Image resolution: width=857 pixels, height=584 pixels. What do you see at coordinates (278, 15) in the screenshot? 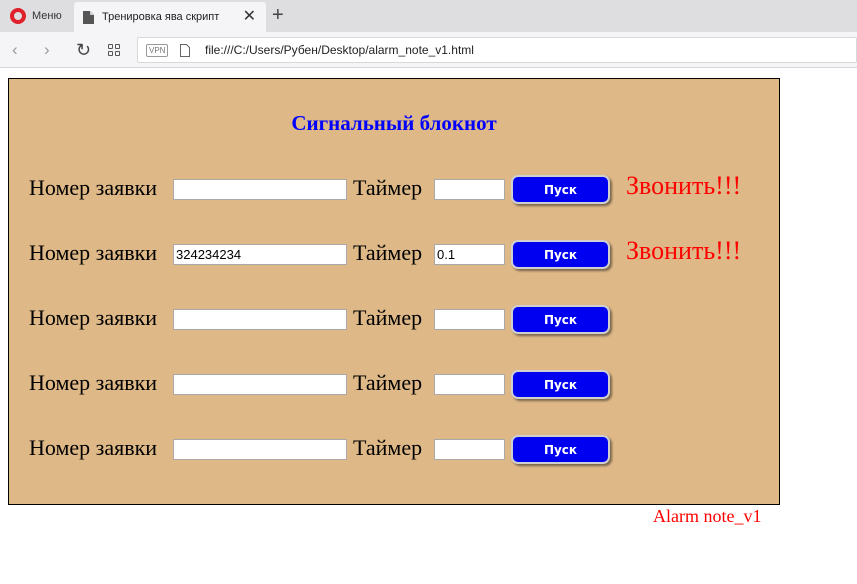
I see `new-tab-icon: +` at bounding box center [278, 15].